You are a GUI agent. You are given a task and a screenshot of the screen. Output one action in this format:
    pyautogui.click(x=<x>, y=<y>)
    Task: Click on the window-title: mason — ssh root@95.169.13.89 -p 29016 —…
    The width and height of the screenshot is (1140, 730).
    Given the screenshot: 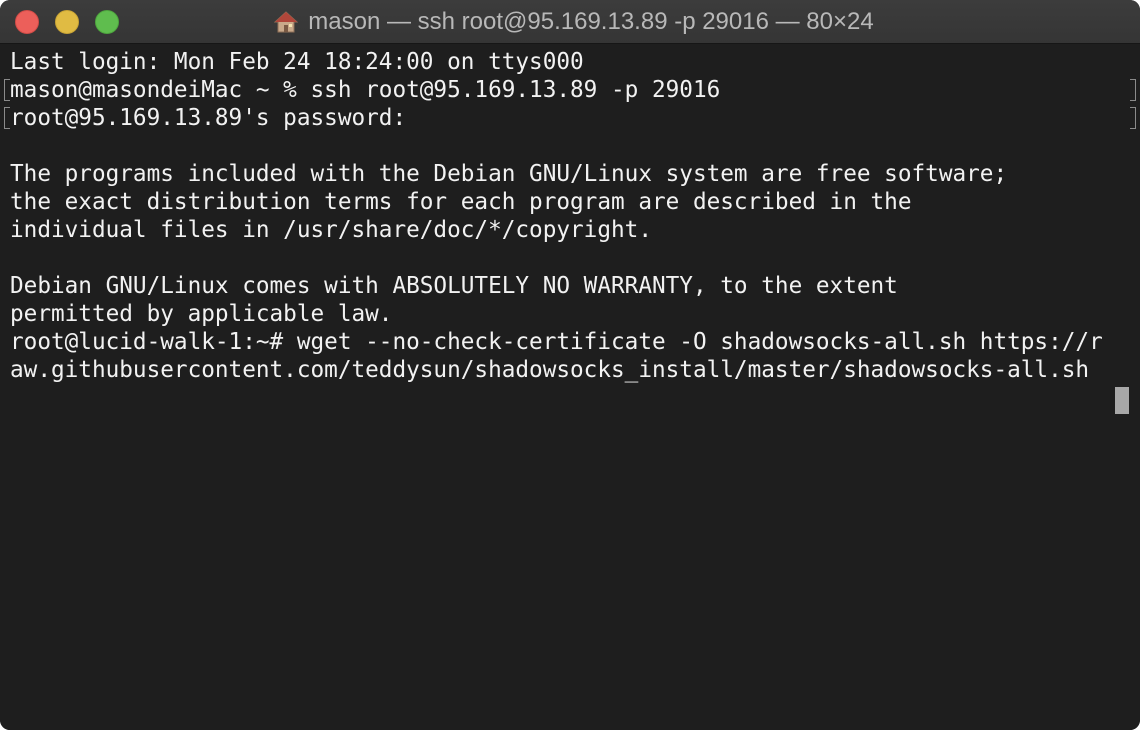 What is the action you would take?
    pyautogui.click(x=591, y=21)
    